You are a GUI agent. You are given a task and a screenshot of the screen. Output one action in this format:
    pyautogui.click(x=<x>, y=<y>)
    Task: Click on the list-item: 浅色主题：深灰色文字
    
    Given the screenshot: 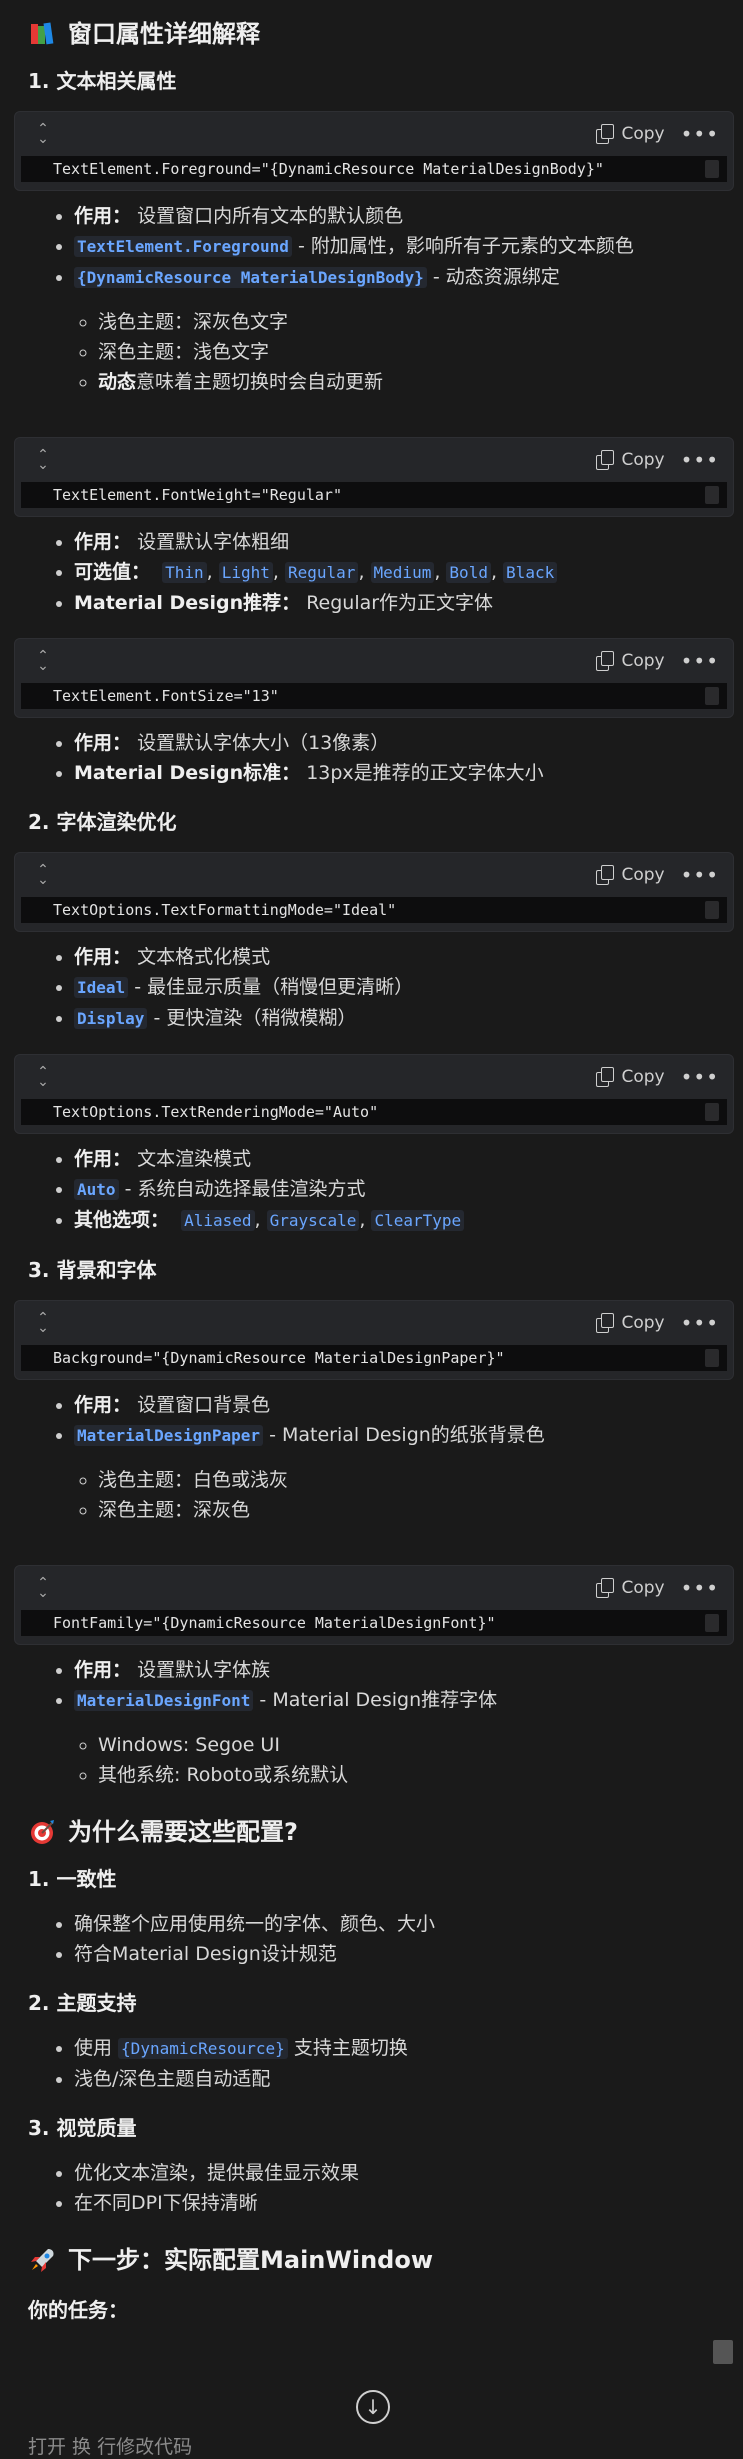 What is the action you would take?
    pyautogui.click(x=406, y=322)
    